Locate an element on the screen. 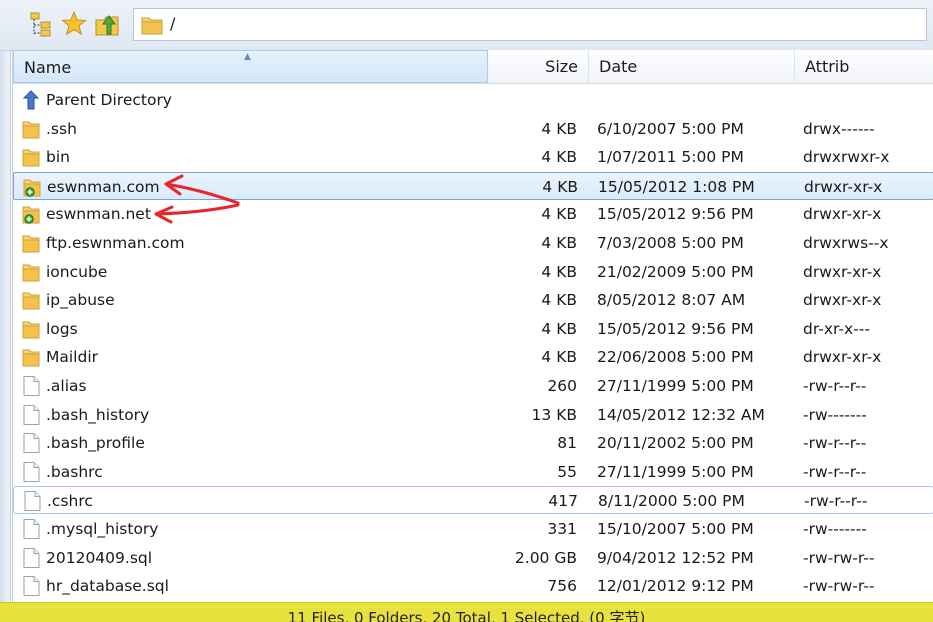  file-row: .bashrc 55 27/11/1999 5:00 PM -rw-r--r-- is located at coordinates (473, 472).